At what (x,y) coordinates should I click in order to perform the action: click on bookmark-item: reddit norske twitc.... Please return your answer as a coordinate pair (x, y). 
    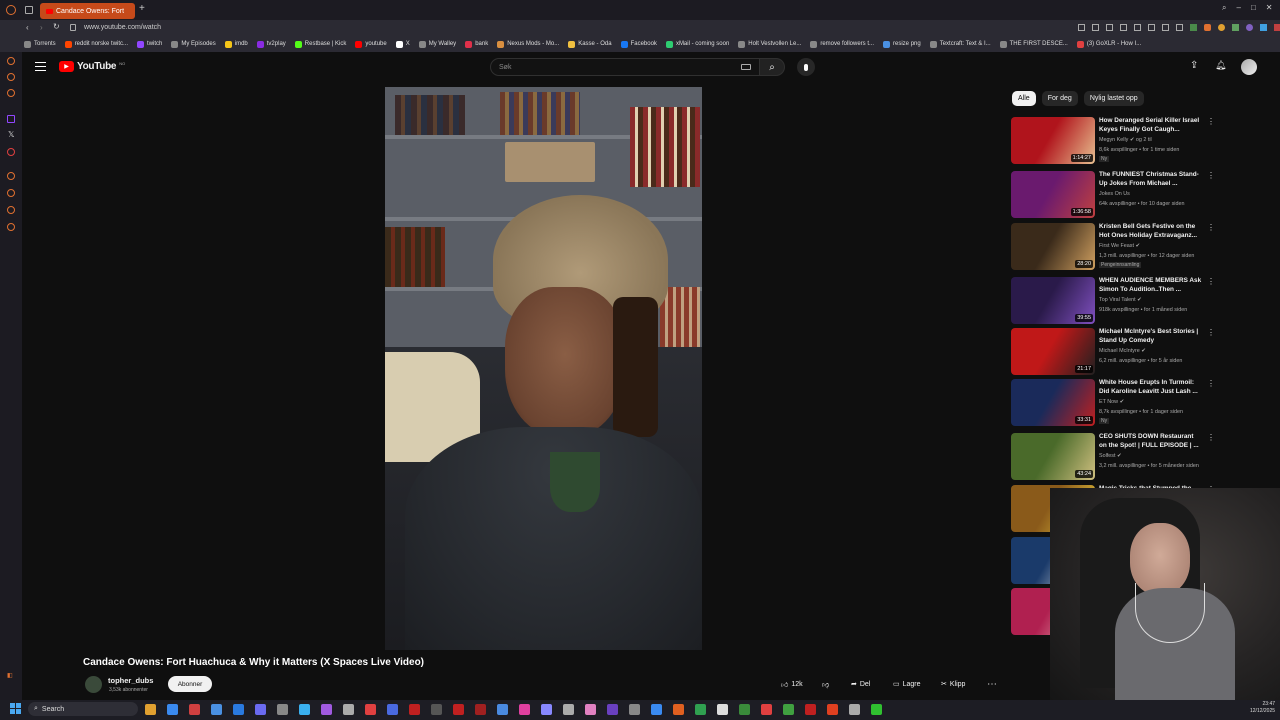
    Looking at the image, I should click on (96, 44).